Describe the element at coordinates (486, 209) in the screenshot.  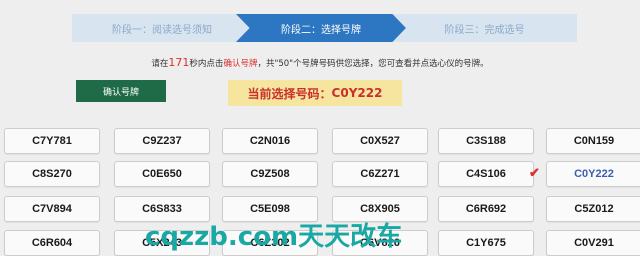
I see `plate-option: C6R692` at that location.